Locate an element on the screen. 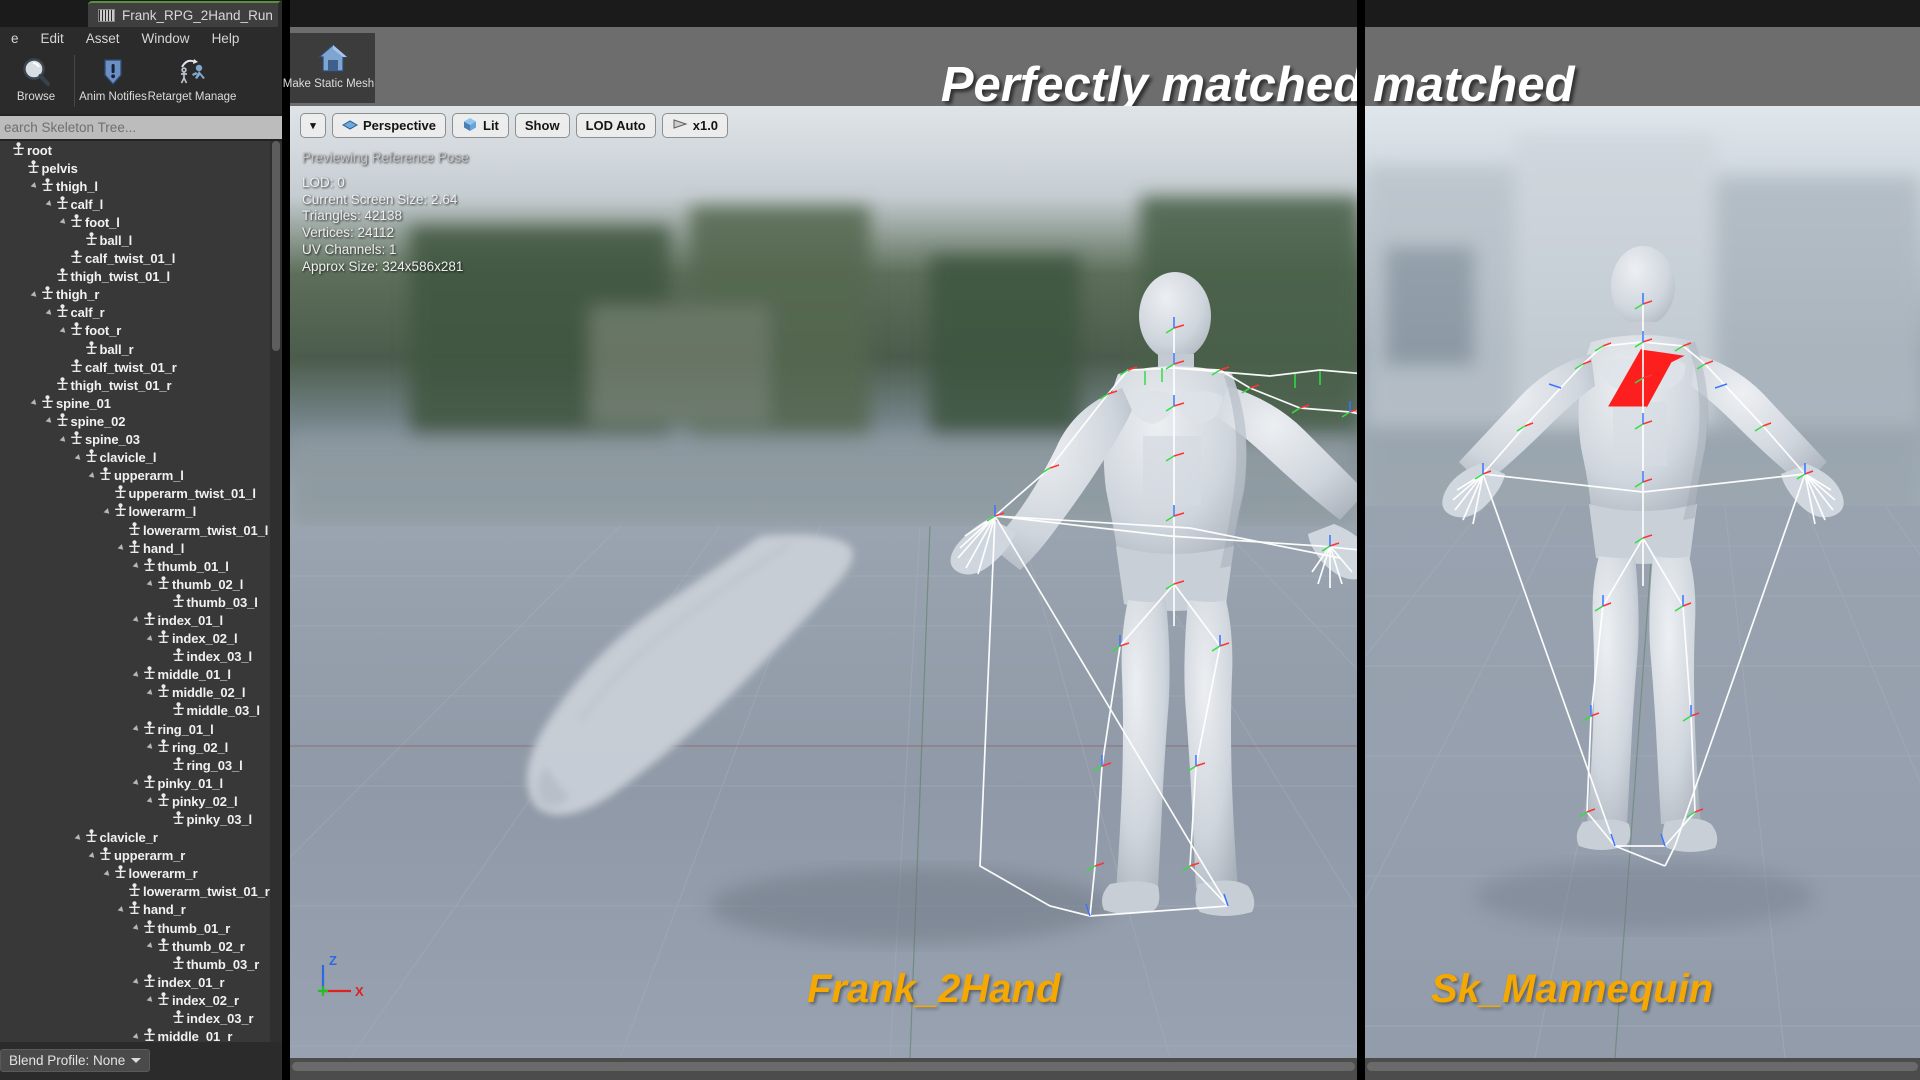  tab-frank-rpg-2hand-run: Frank_RPG_2Hand_Run × is located at coordinates (185, 14).